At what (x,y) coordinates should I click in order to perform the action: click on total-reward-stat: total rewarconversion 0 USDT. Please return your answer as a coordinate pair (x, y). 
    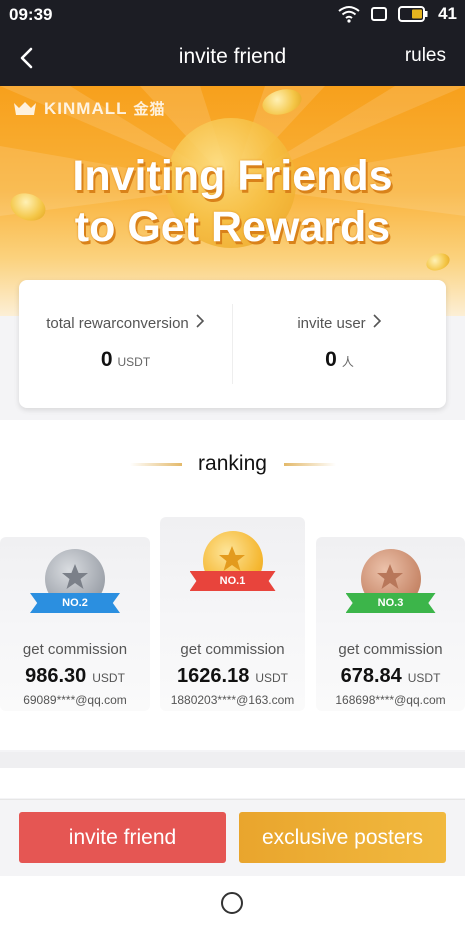
    Looking at the image, I should click on (125, 344).